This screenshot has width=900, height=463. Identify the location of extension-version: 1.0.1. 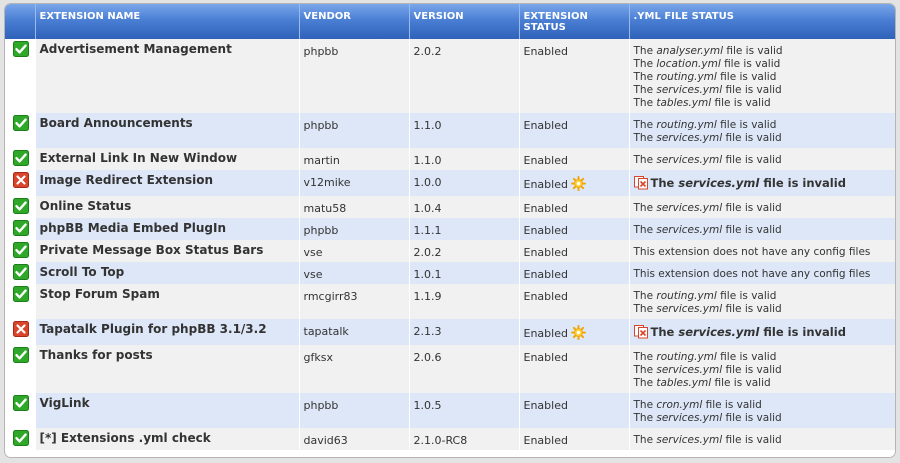
(463, 273).